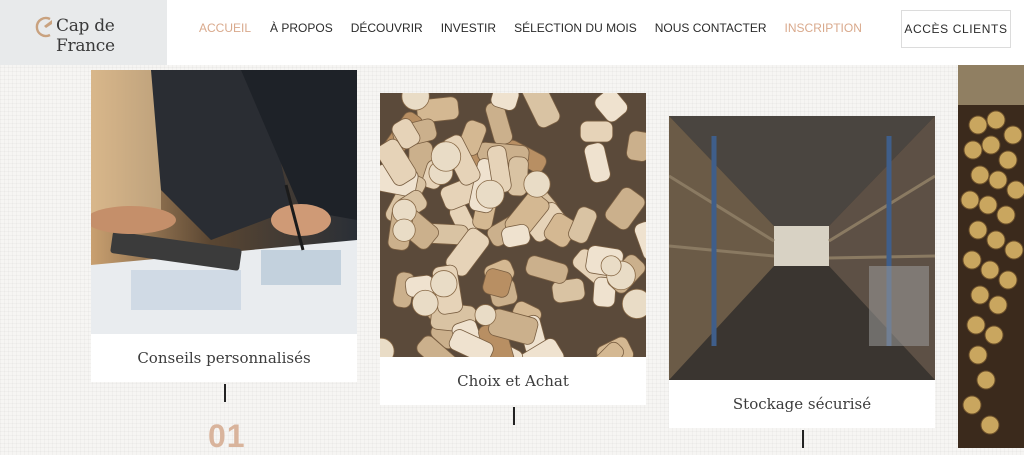  What do you see at coordinates (227, 436) in the screenshot?
I see `step-number: 01` at bounding box center [227, 436].